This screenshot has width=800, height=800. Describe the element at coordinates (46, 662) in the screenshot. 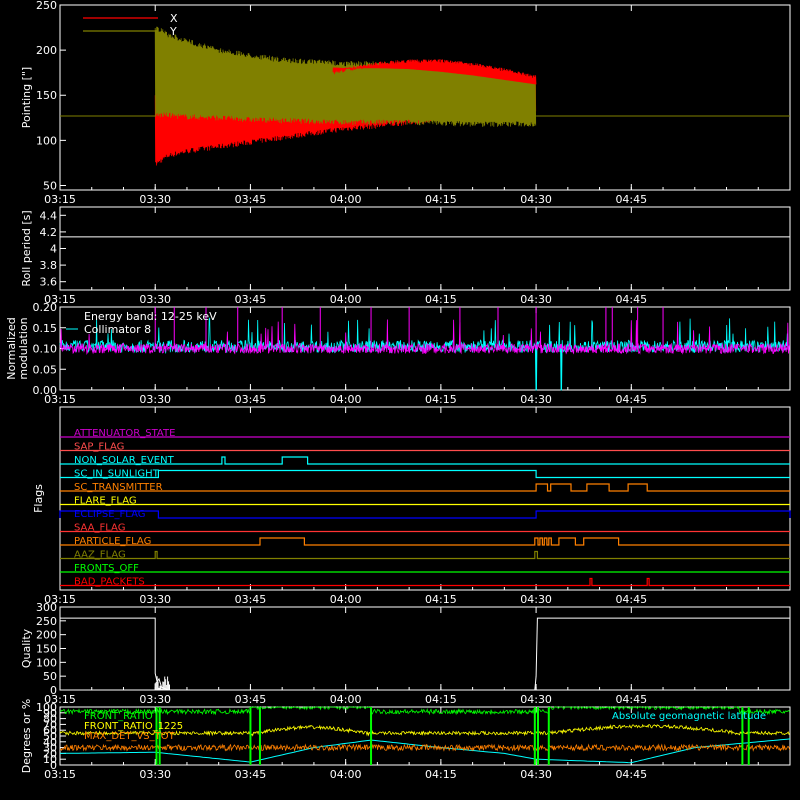

I see `quality-ytick-label: 100` at that location.